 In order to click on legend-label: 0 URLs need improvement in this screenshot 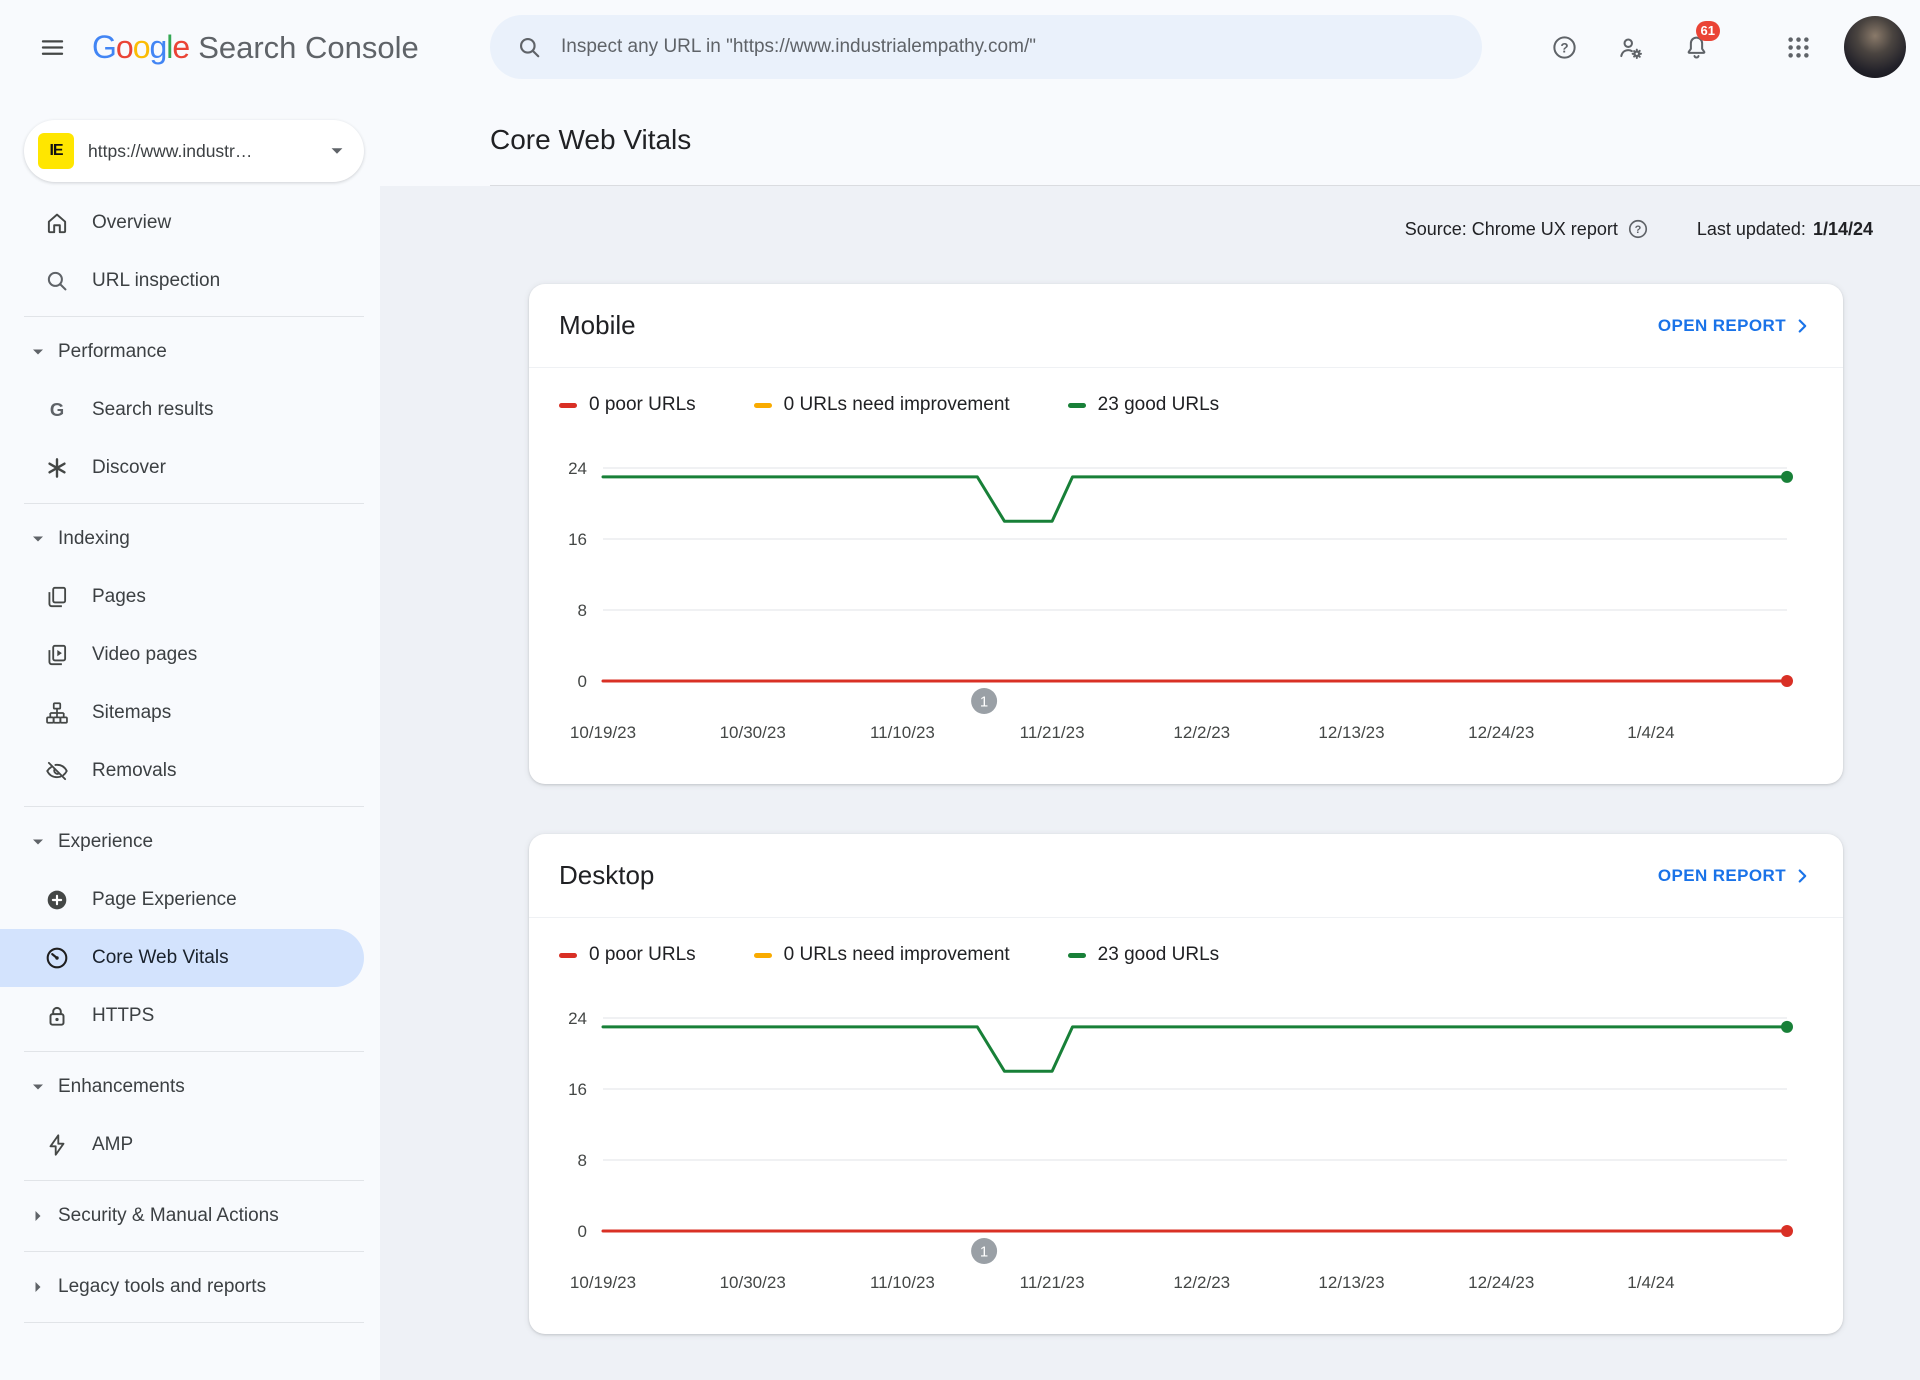, I will do `click(896, 954)`.